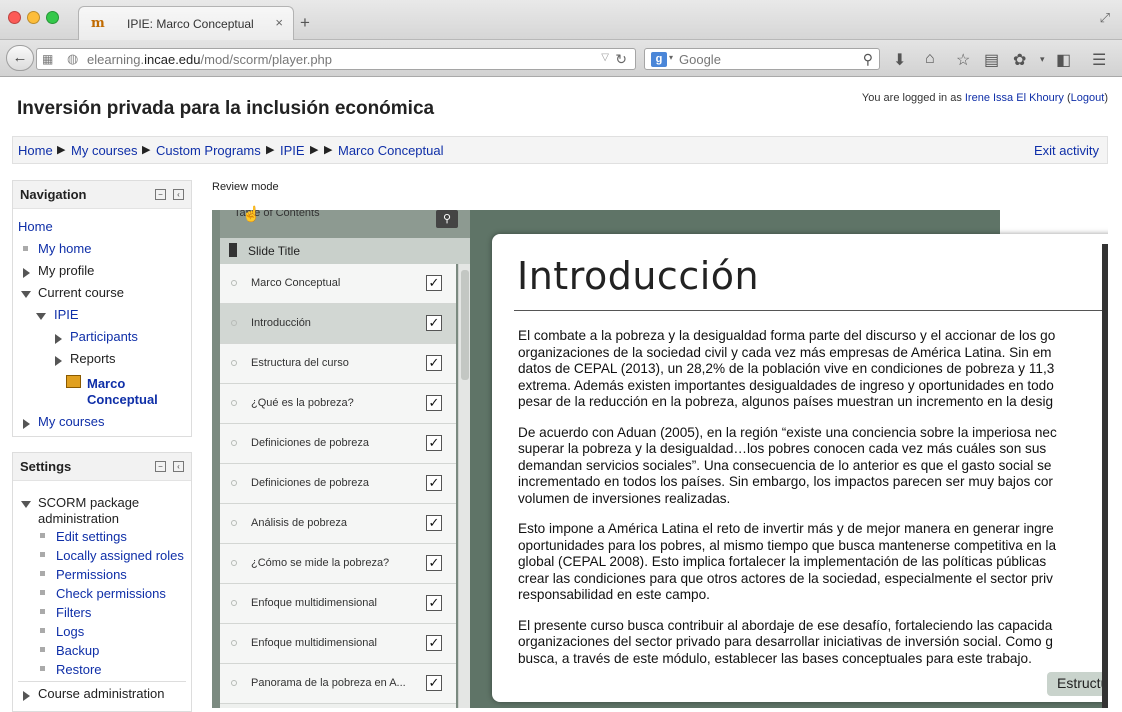  What do you see at coordinates (338, 404) in the screenshot?
I see `toc-item: ¿Qué es la pobreza? ✓` at bounding box center [338, 404].